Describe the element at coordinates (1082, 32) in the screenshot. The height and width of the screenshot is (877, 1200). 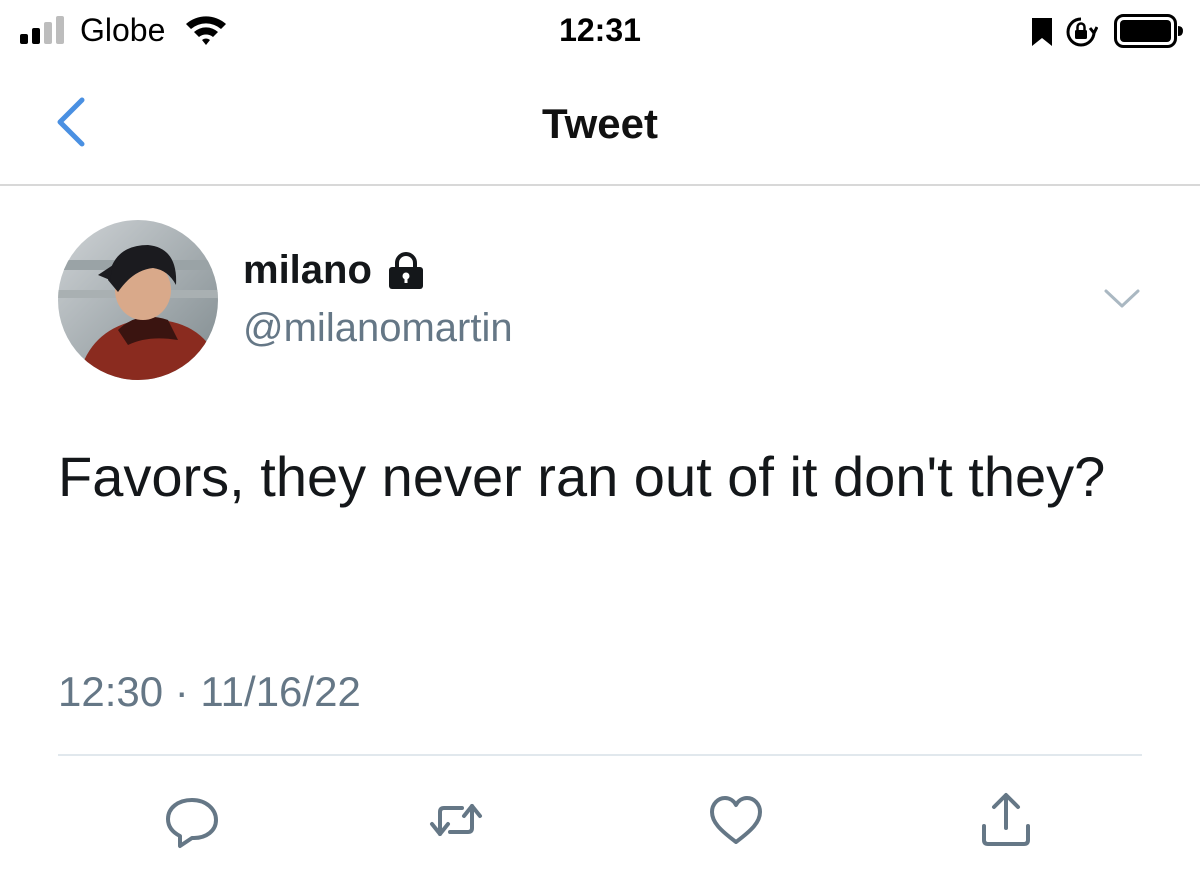
I see `rotation-lock-icon` at that location.